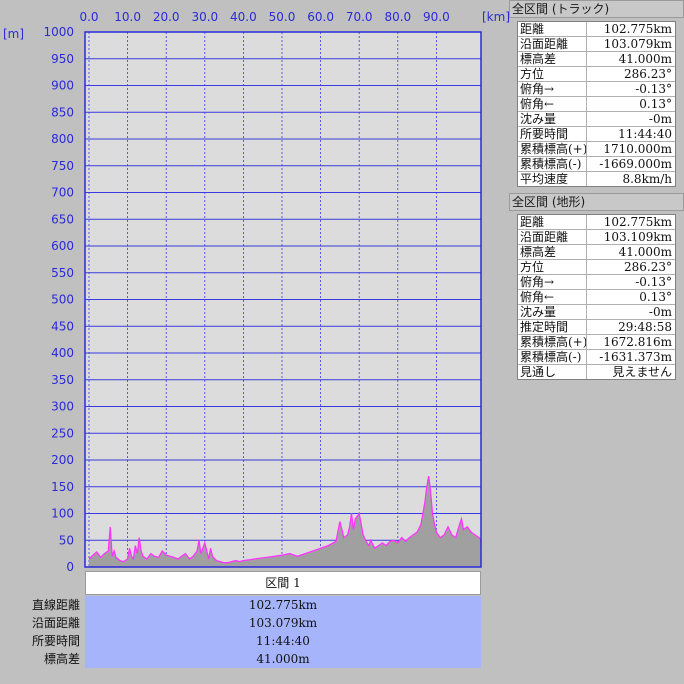 The height and width of the screenshot is (684, 684). Describe the element at coordinates (596, 44) in the screenshot. I see `stat-row: 沿面距離 103.079km` at that location.